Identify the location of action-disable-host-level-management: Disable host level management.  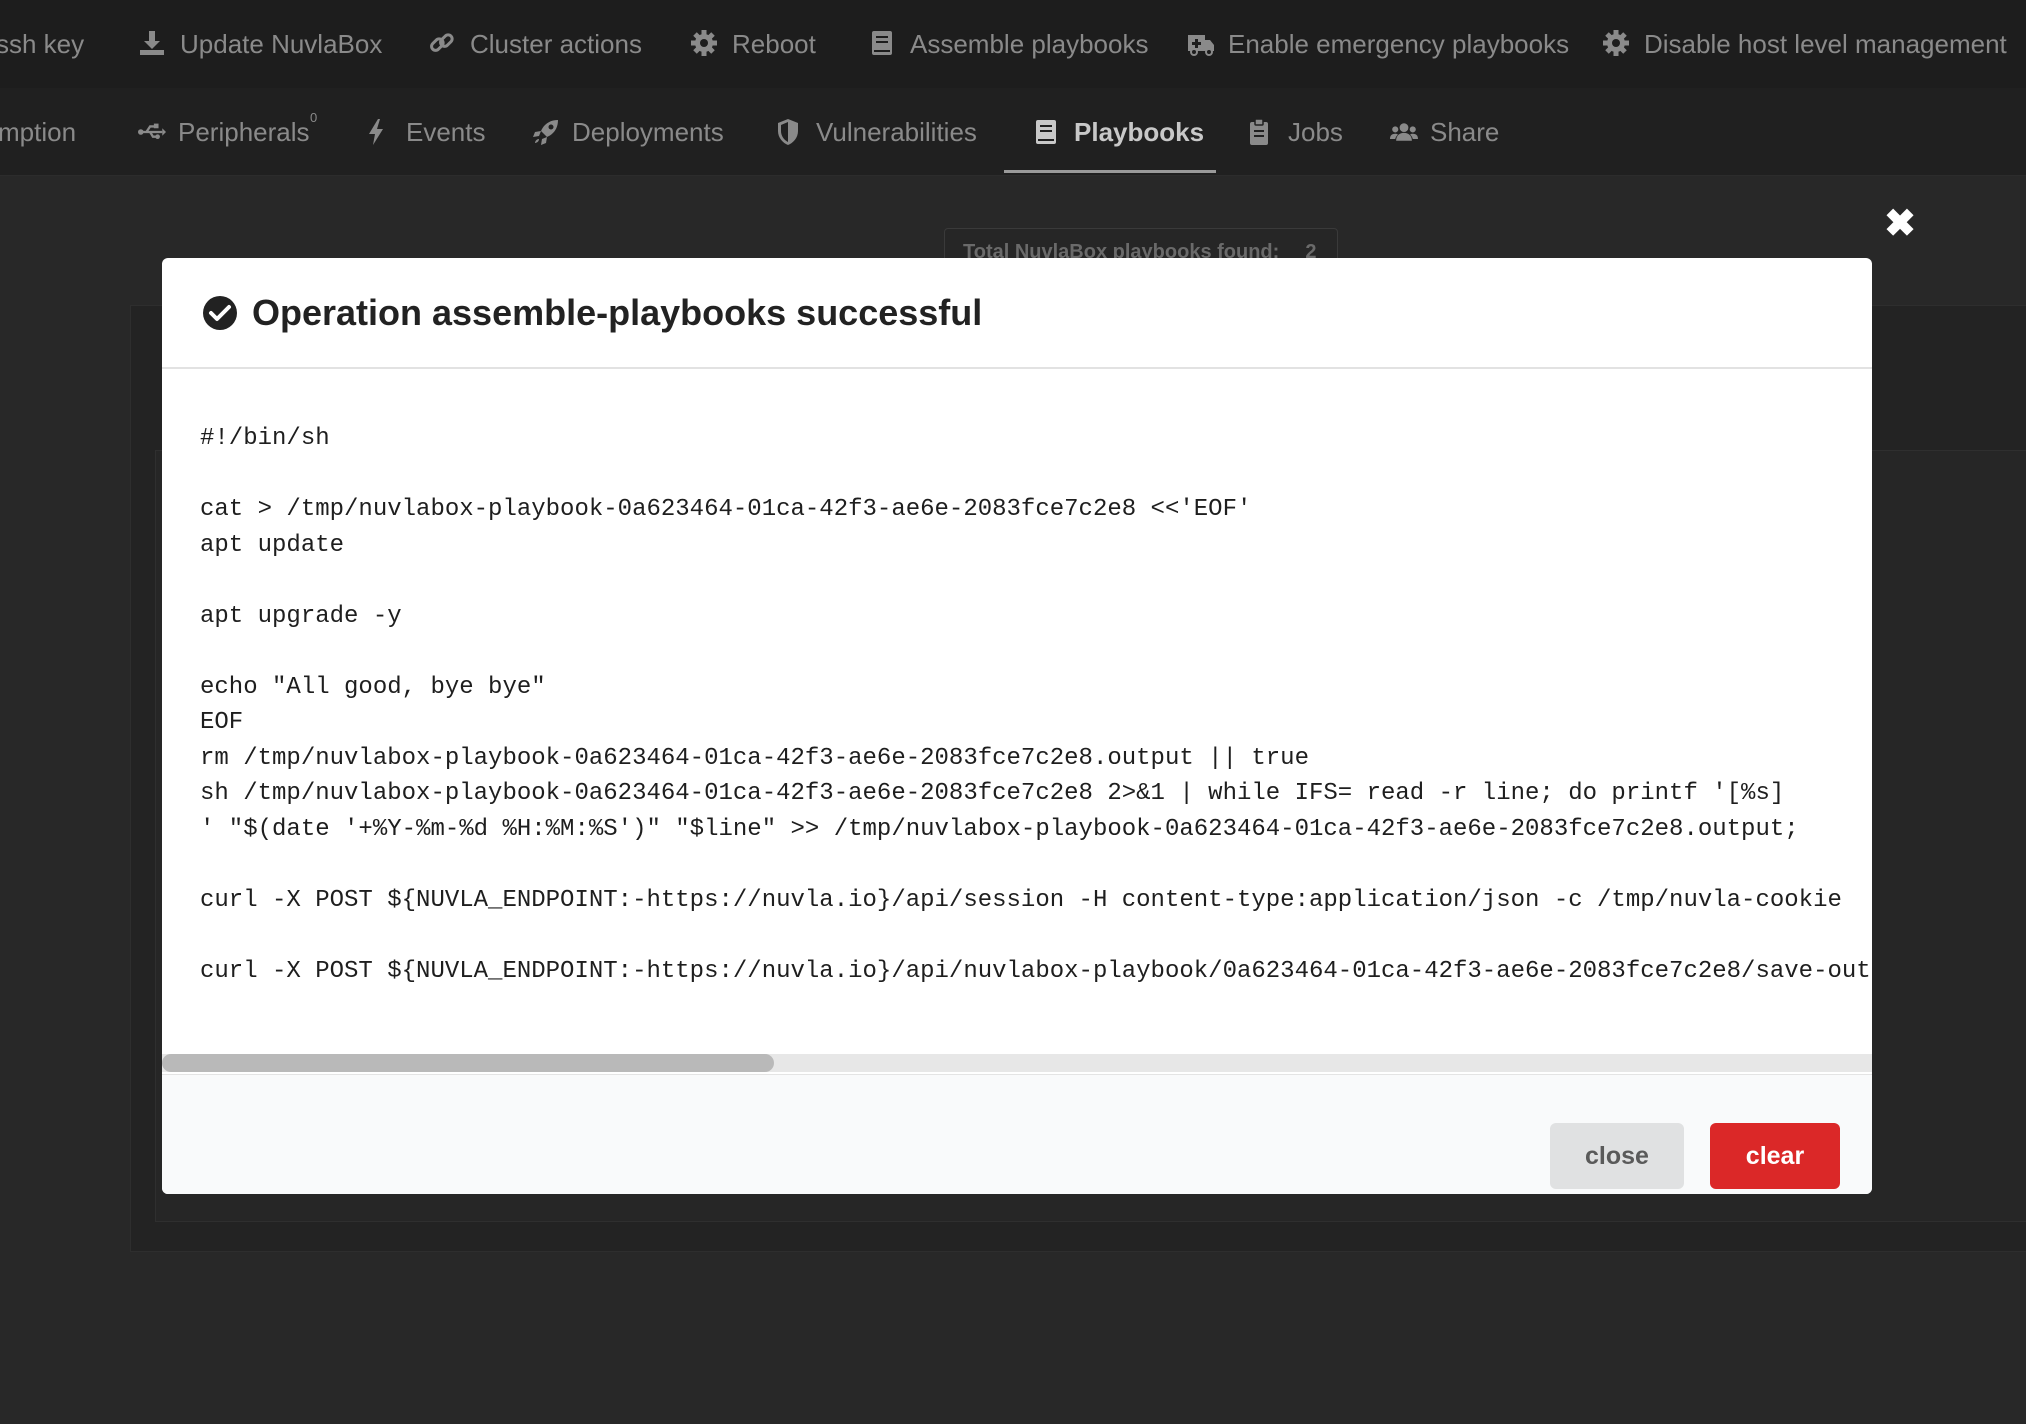
(1804, 44).